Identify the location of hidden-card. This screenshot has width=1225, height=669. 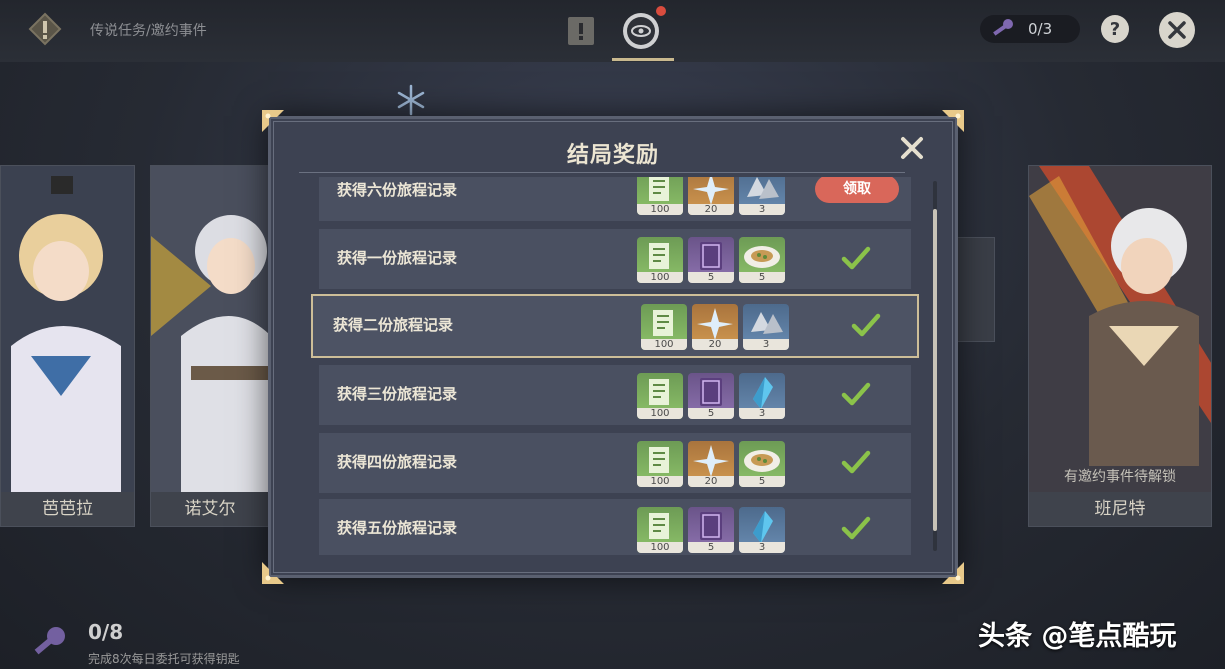
(975, 289).